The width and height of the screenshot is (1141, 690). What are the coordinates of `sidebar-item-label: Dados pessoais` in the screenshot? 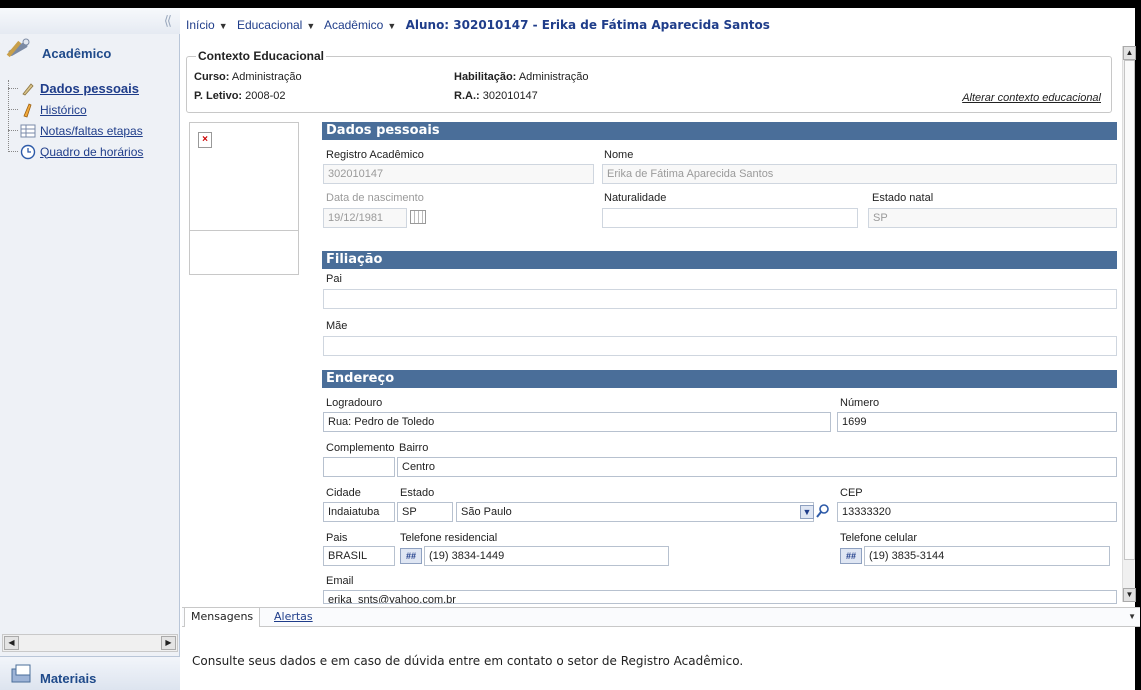 It's located at (89, 88).